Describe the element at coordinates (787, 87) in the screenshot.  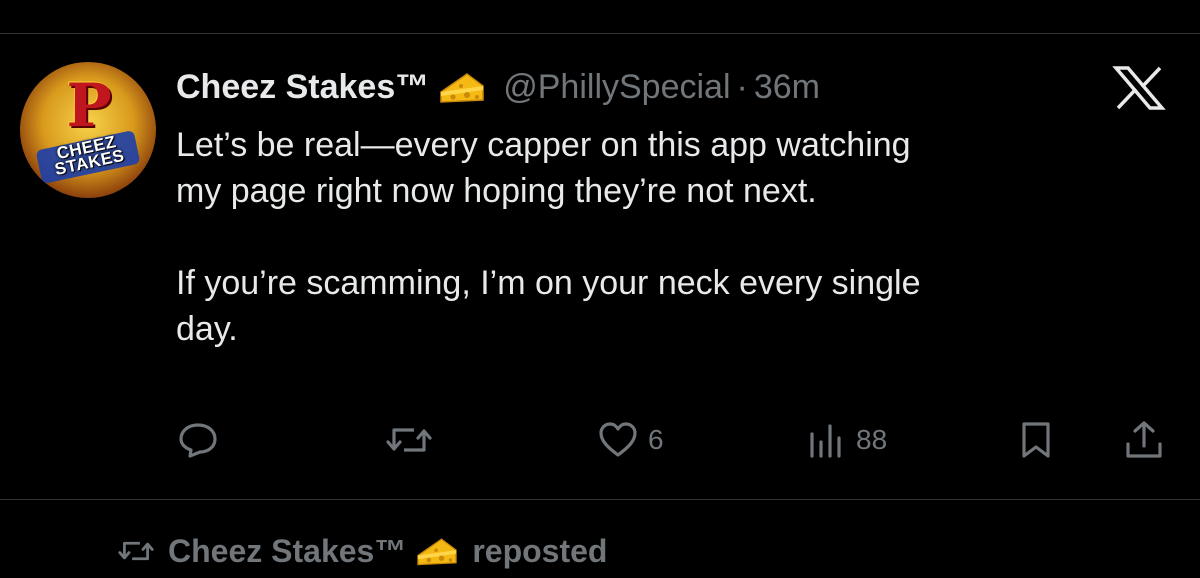
I see `timestamp: 36m` at that location.